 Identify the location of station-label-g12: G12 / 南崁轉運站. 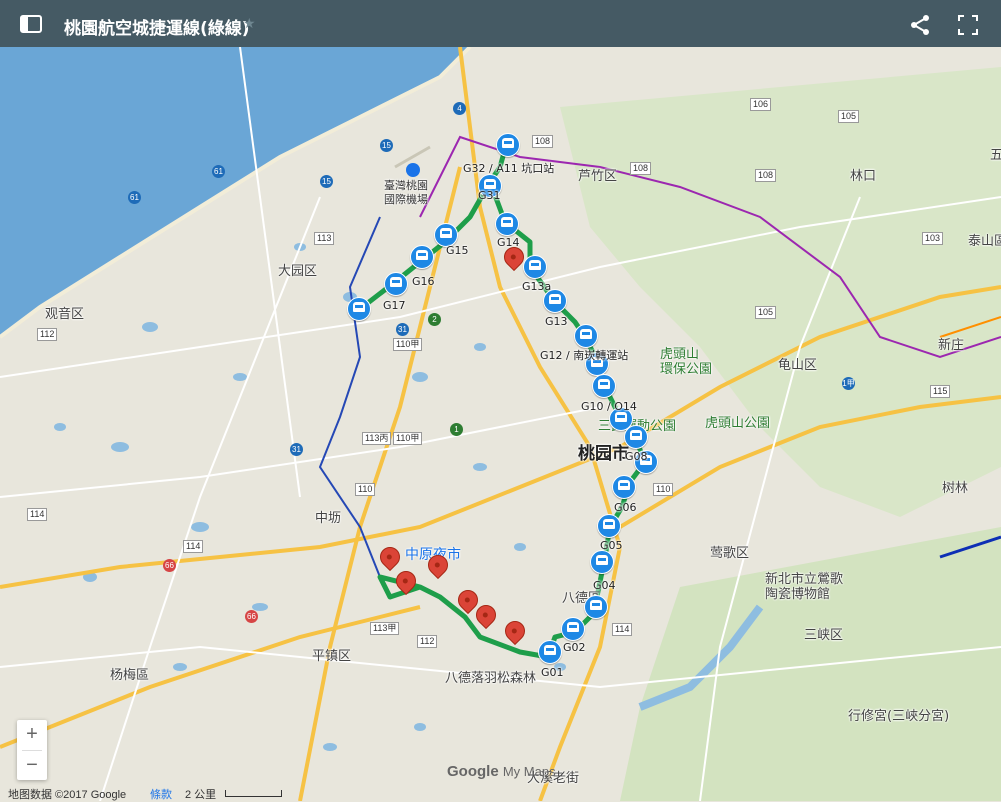
(584, 355).